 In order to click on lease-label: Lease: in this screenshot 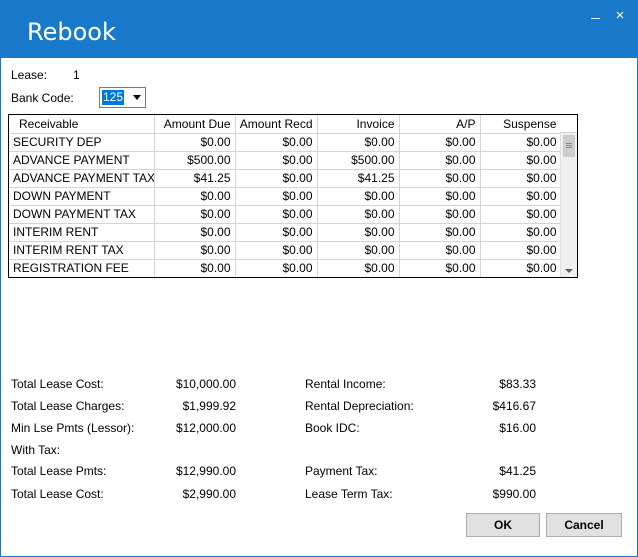, I will do `click(29, 75)`.